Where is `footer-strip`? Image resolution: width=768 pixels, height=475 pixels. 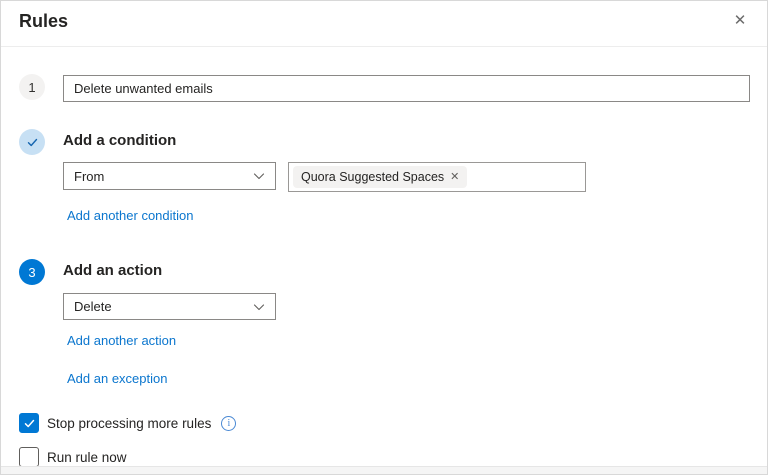
footer-strip is located at coordinates (384, 470).